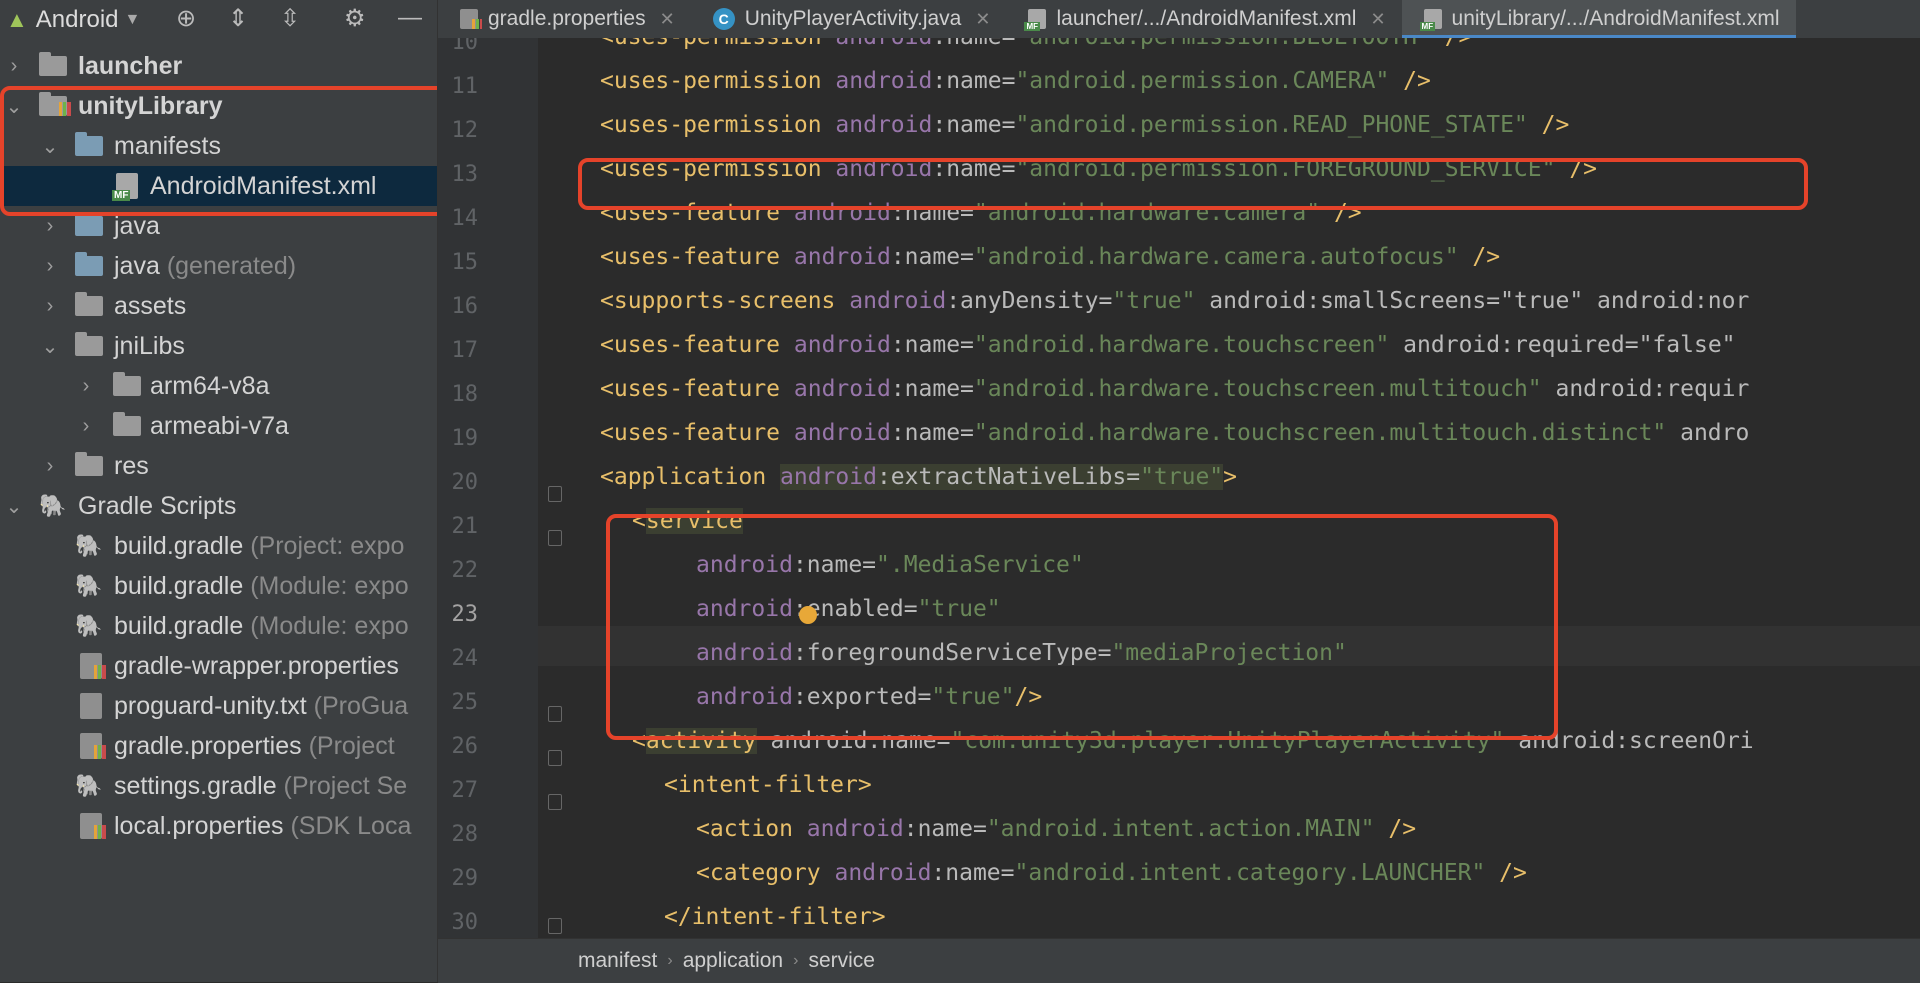  What do you see at coordinates (256, 665) in the screenshot?
I see `tree-item-label: gradle-wrapper.properties` at bounding box center [256, 665].